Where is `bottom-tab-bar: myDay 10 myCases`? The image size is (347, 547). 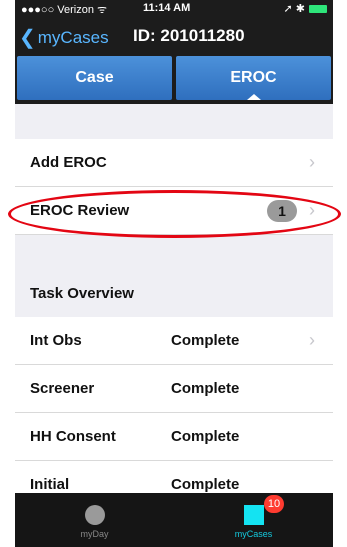
bottom-tab-bar: myDay 10 myCases is located at coordinates (174, 520).